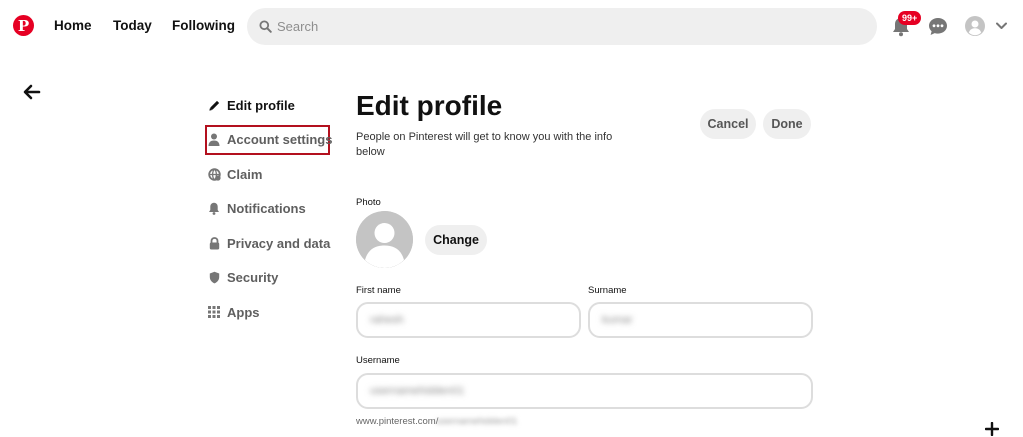  I want to click on claim-icon, so click(214, 174).